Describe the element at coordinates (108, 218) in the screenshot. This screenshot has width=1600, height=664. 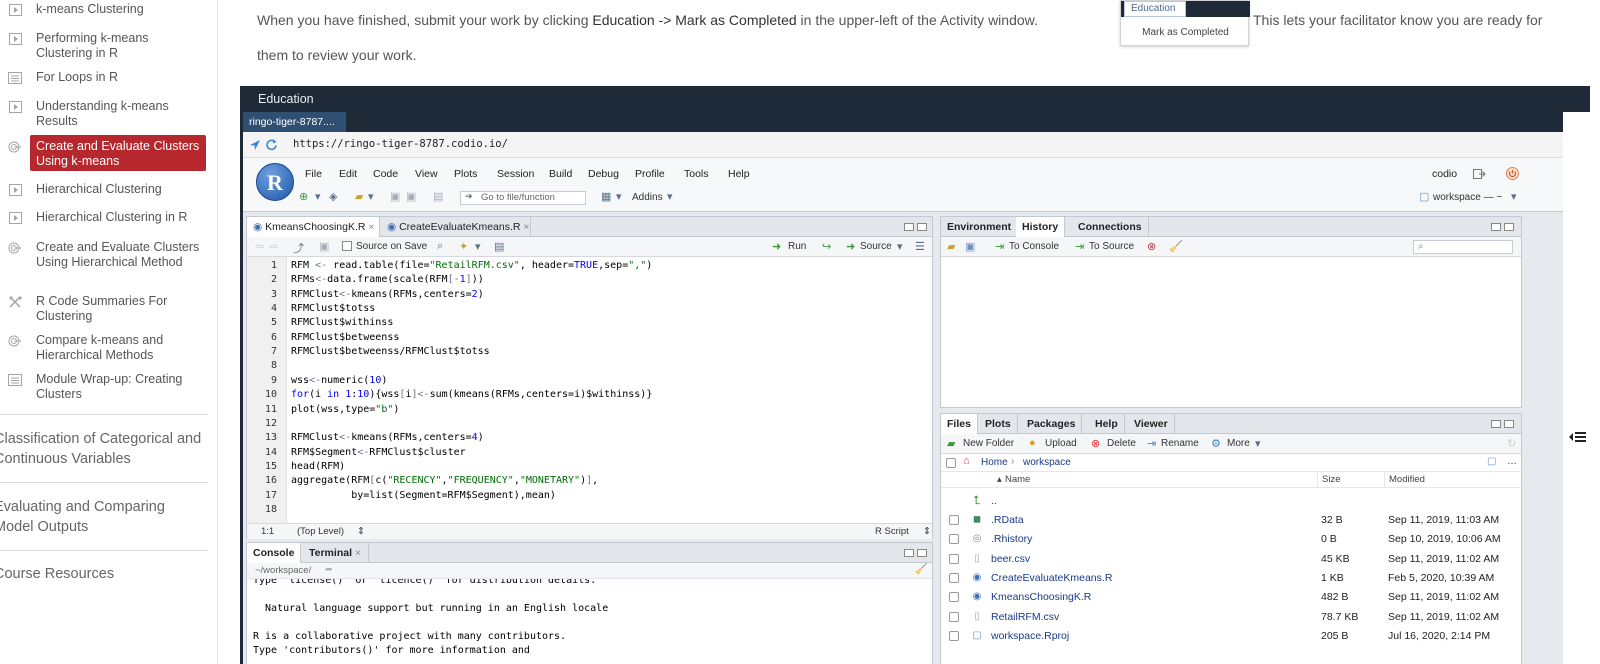
I see `sidebar-item-hierarchical-clustering-r: Hierarchical Clustering in R` at that location.